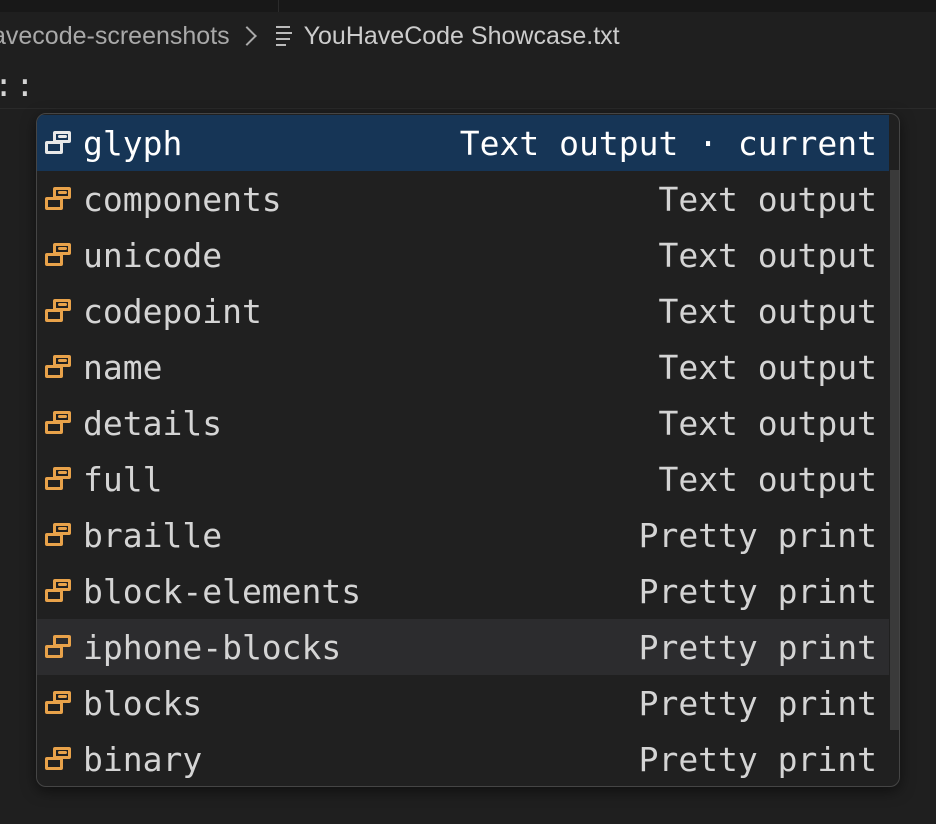 This screenshot has width=936, height=824. What do you see at coordinates (18, 85) in the screenshot?
I see `editor-line-text: ::` at bounding box center [18, 85].